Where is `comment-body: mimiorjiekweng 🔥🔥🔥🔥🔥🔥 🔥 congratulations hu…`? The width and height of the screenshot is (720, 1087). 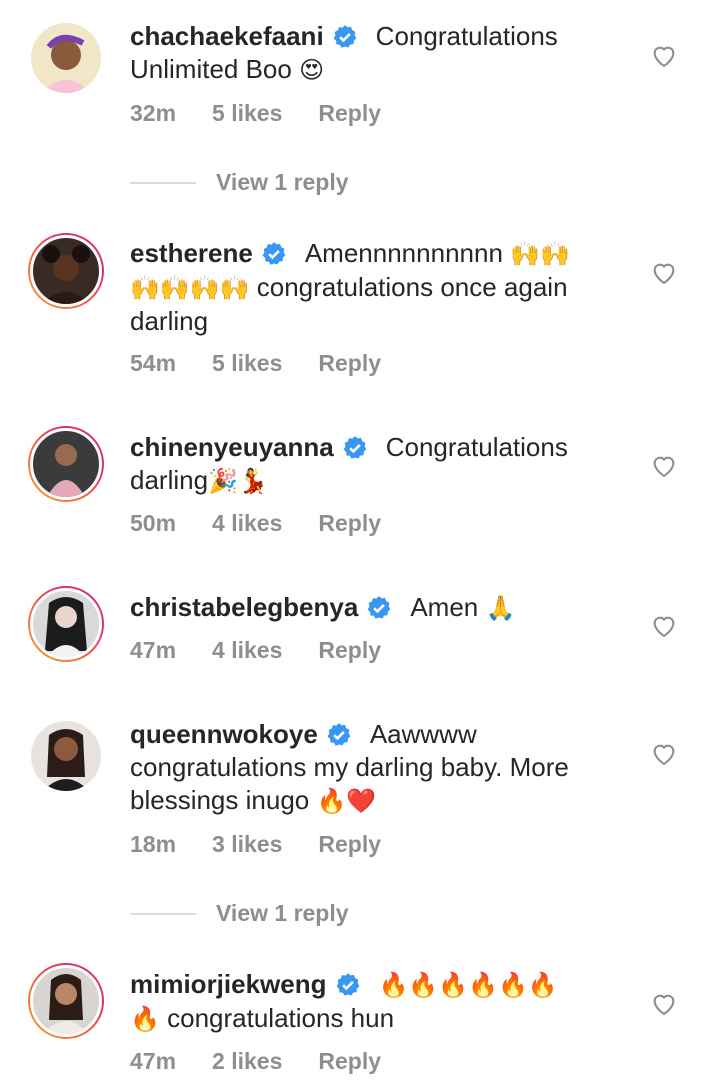 comment-body: mimiorjiekweng 🔥🔥🔥🔥🔥🔥 🔥 congratulations hu… is located at coordinates (385, 1002).